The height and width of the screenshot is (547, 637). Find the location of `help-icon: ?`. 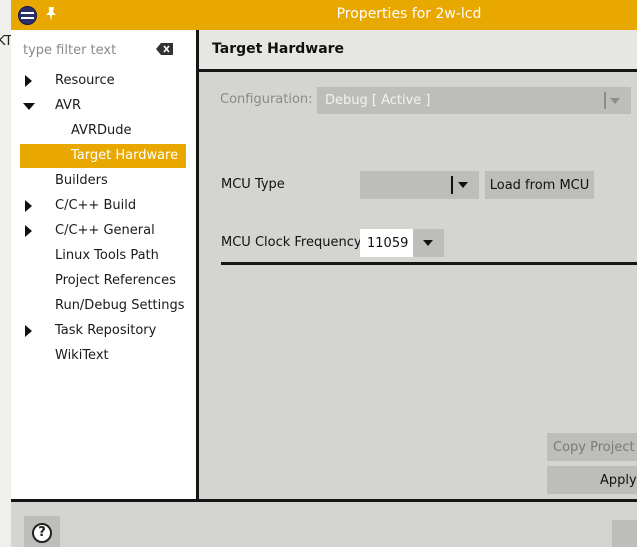

help-icon: ? is located at coordinates (42, 533).